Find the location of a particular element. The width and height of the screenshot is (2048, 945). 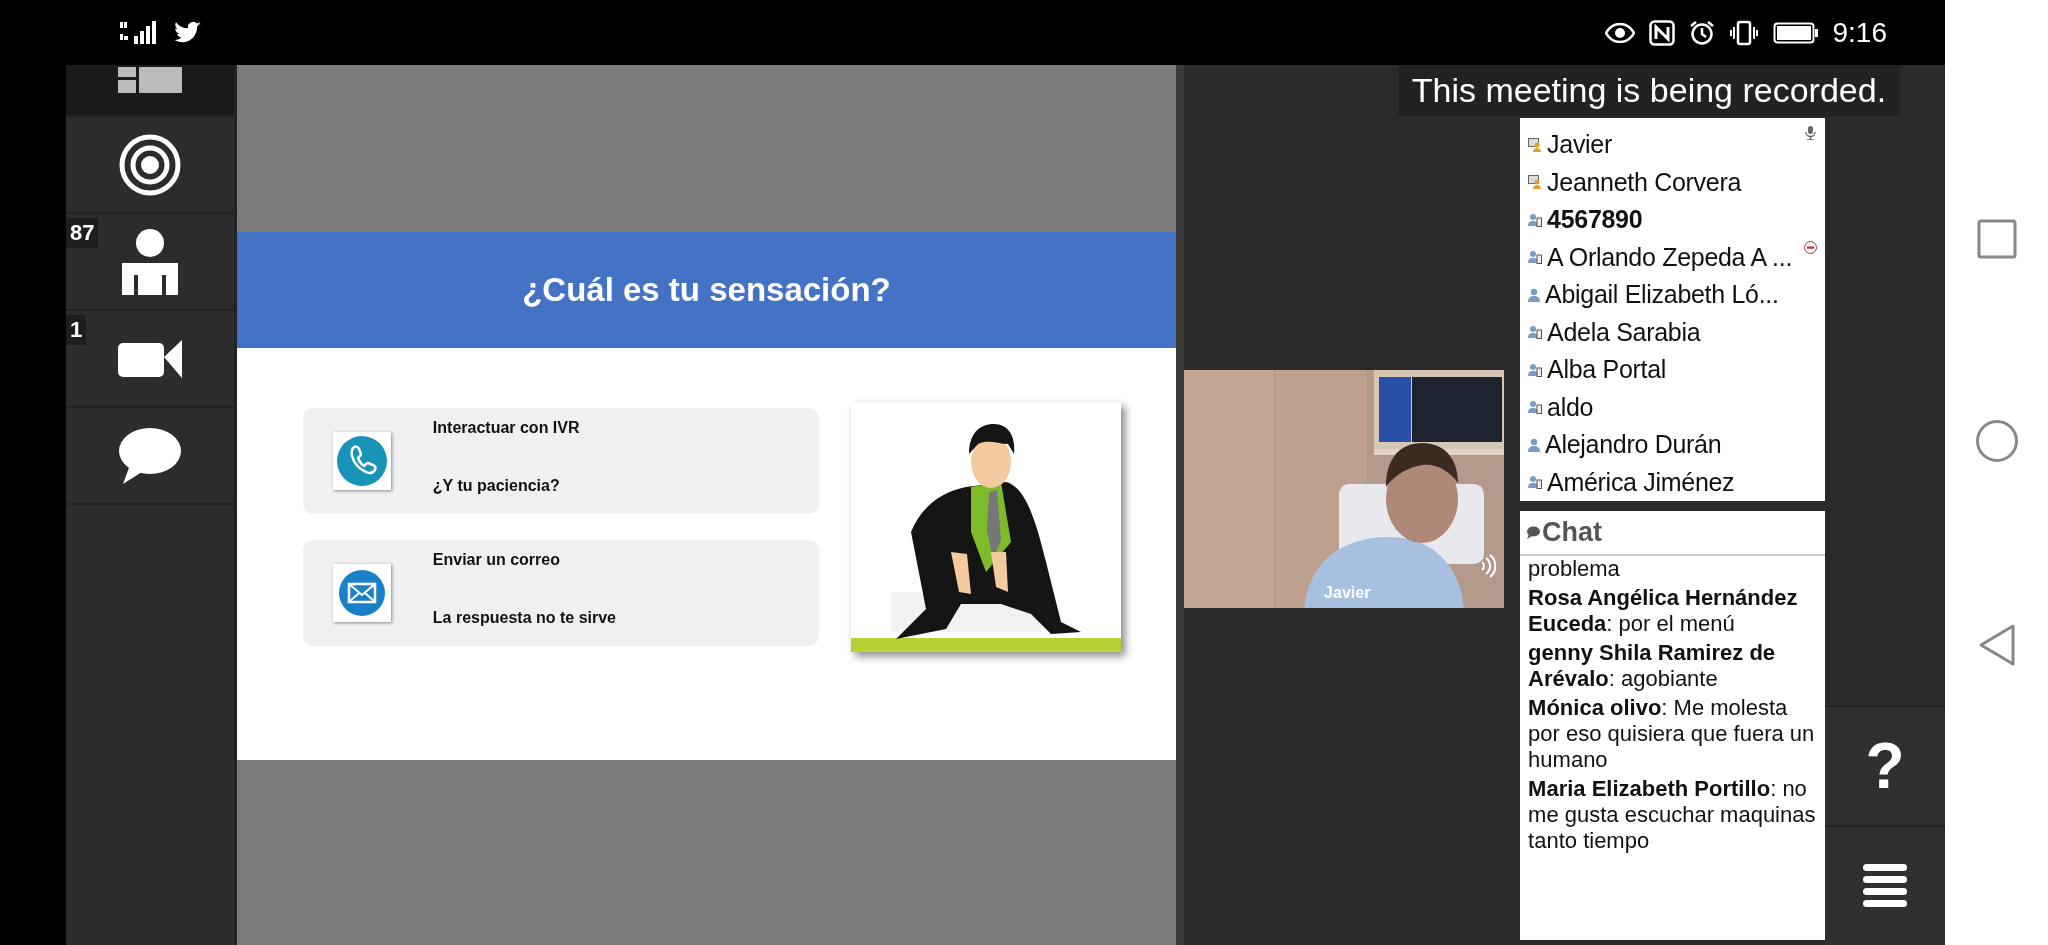

menu-icon is located at coordinates (1885, 886).